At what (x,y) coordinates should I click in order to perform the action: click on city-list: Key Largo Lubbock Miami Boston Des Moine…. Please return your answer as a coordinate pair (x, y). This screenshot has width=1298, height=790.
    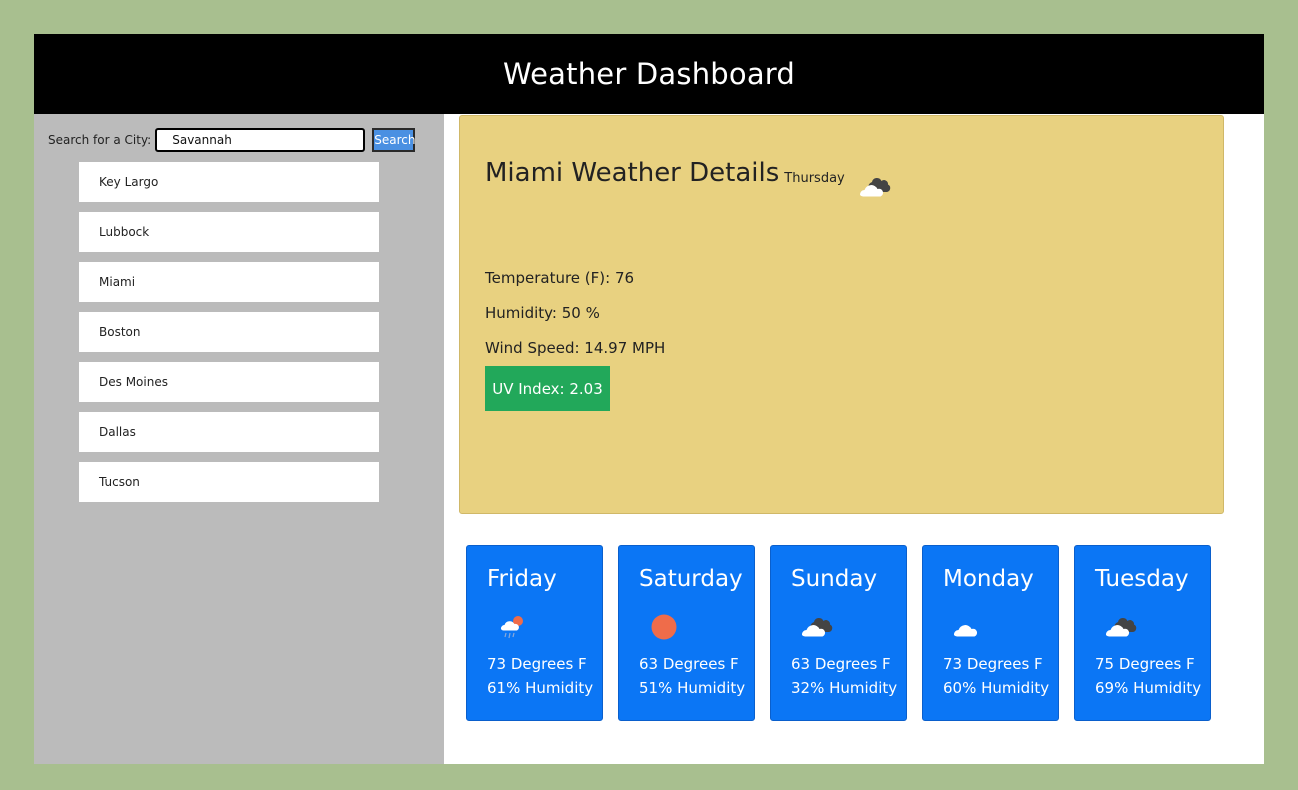
    Looking at the image, I should click on (229, 337).